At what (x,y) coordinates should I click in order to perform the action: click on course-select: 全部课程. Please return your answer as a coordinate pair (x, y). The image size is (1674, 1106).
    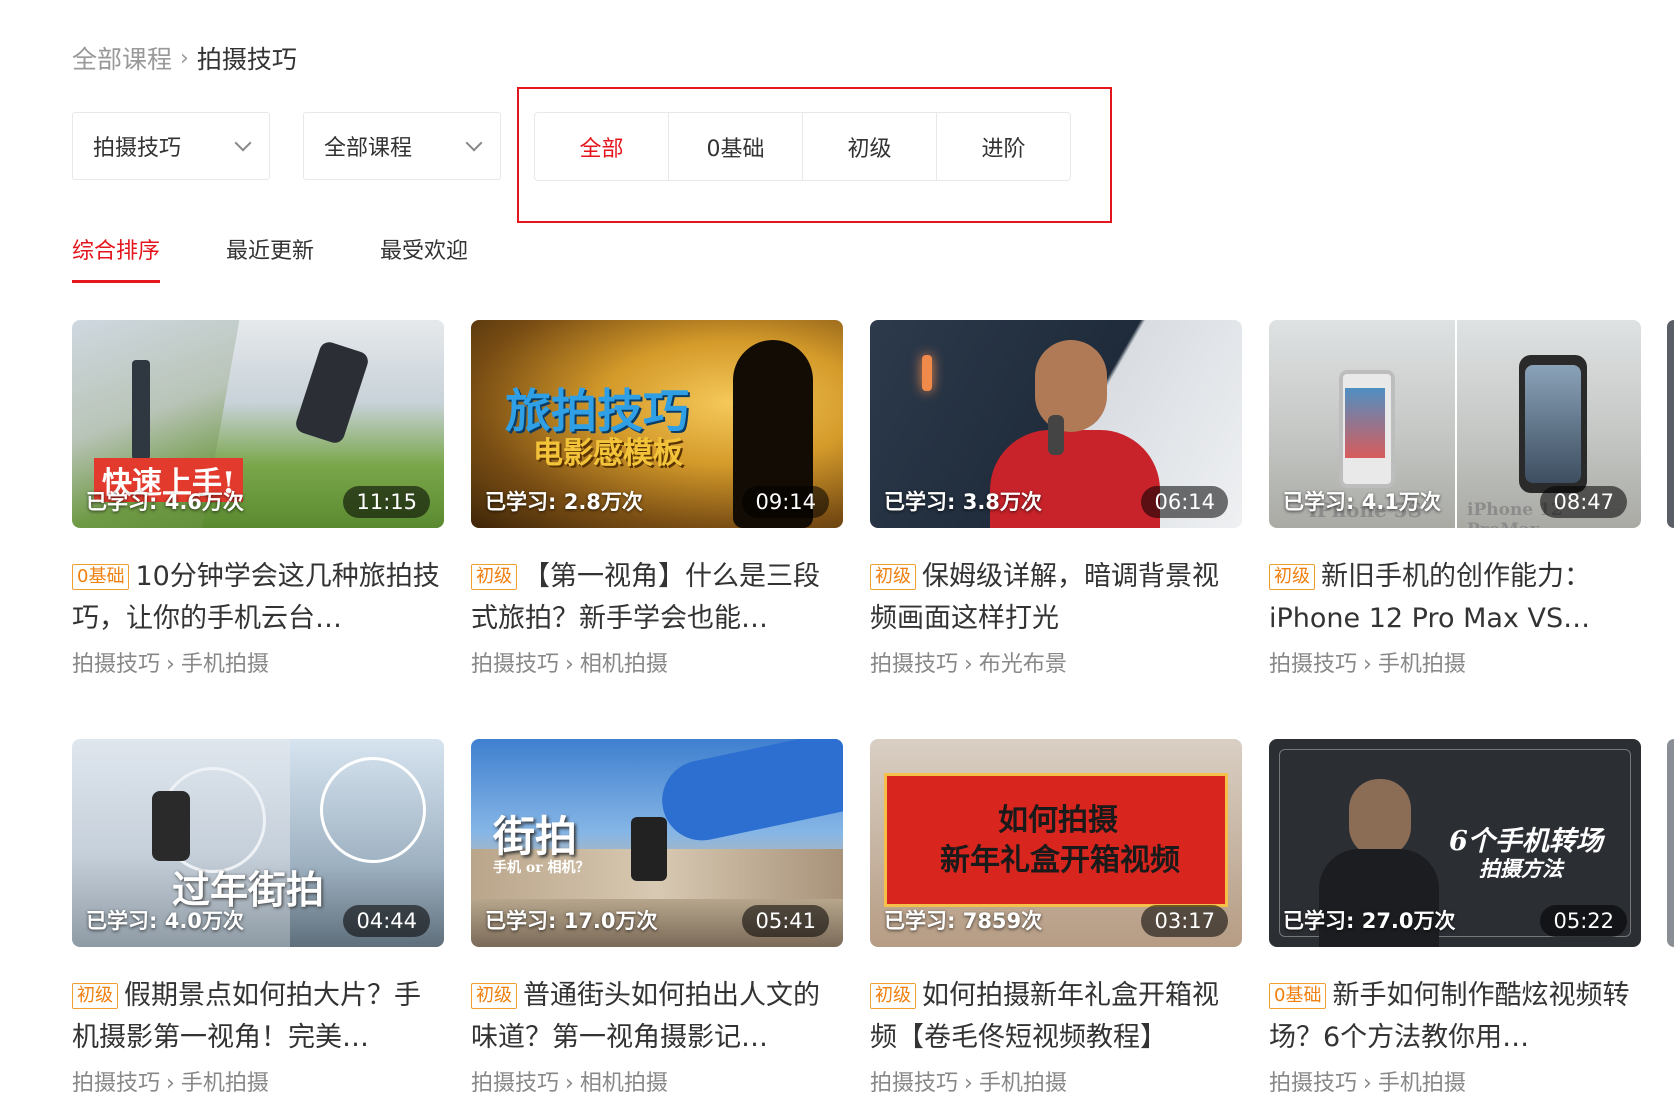
    Looking at the image, I should click on (402, 146).